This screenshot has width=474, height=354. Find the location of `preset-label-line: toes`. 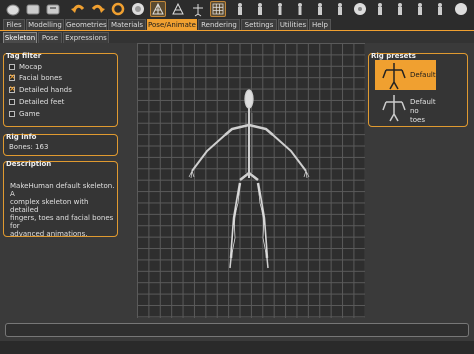

preset-label-line: toes is located at coordinates (417, 120).